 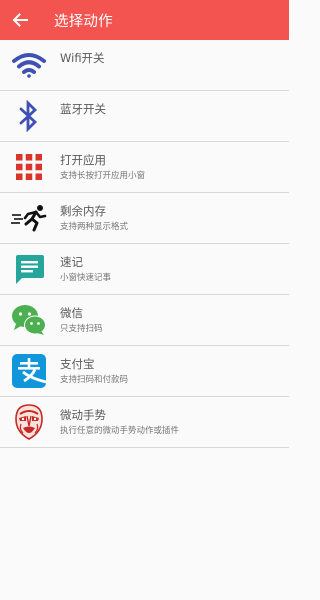 I want to click on wifi-icon, so click(x=29, y=65).